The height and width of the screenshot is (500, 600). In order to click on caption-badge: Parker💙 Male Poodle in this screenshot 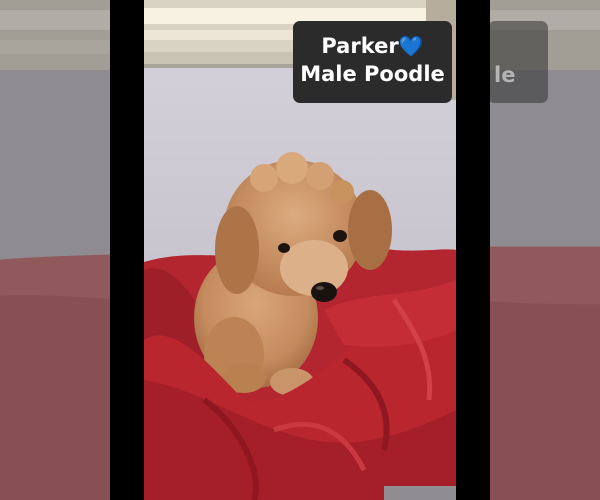, I will do `click(372, 62)`.